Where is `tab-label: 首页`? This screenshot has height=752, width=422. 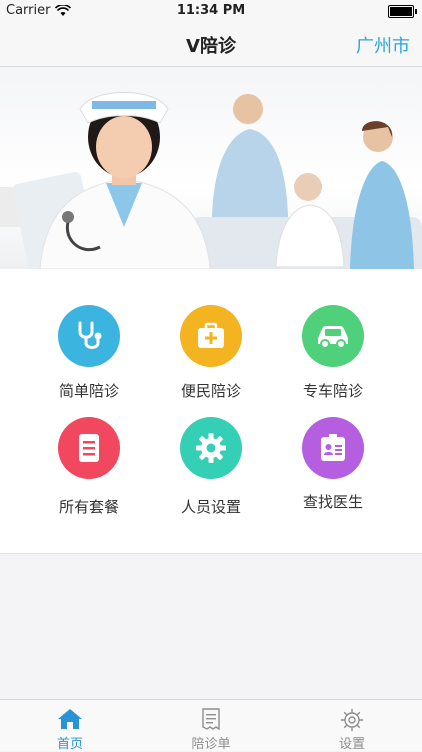 tab-label: 首页 is located at coordinates (69, 744).